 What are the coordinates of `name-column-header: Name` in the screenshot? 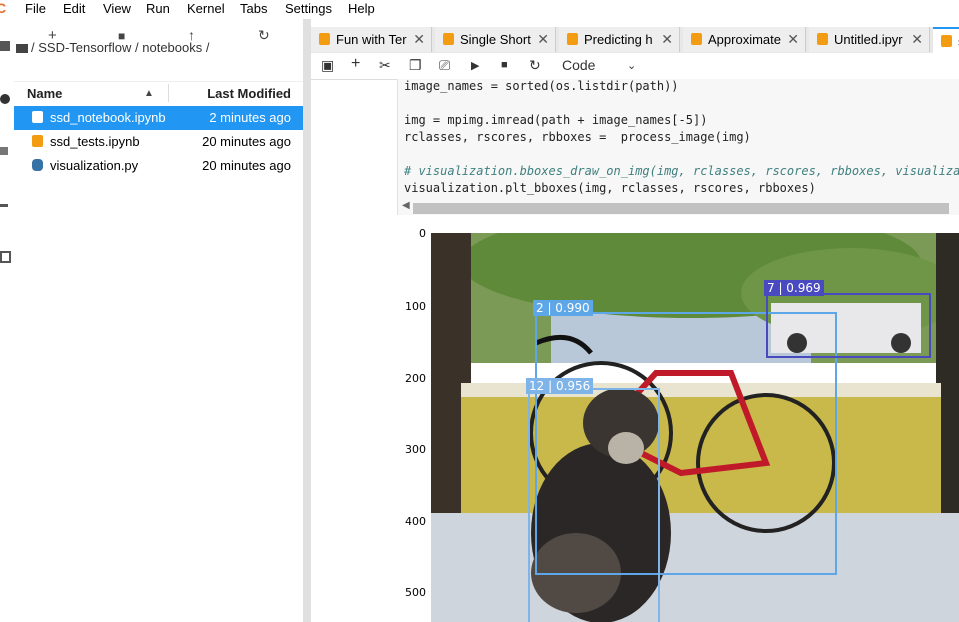 It's located at (44, 93).